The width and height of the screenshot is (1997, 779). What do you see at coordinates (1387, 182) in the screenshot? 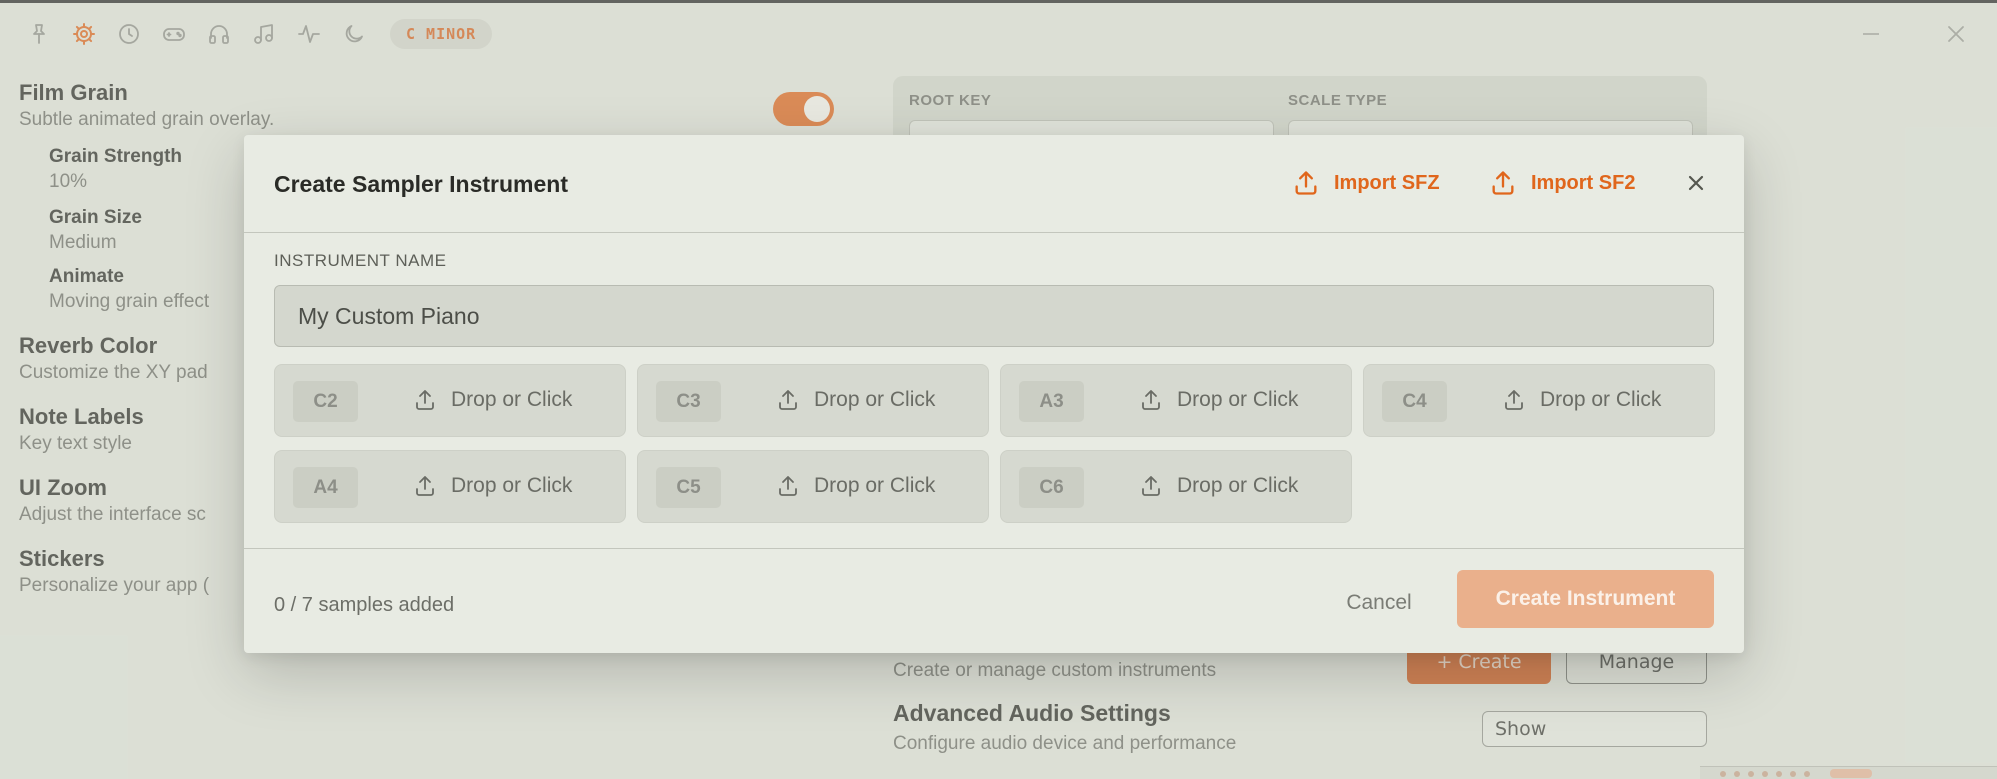
I see `import-sfz-label: Import SFZ` at bounding box center [1387, 182].